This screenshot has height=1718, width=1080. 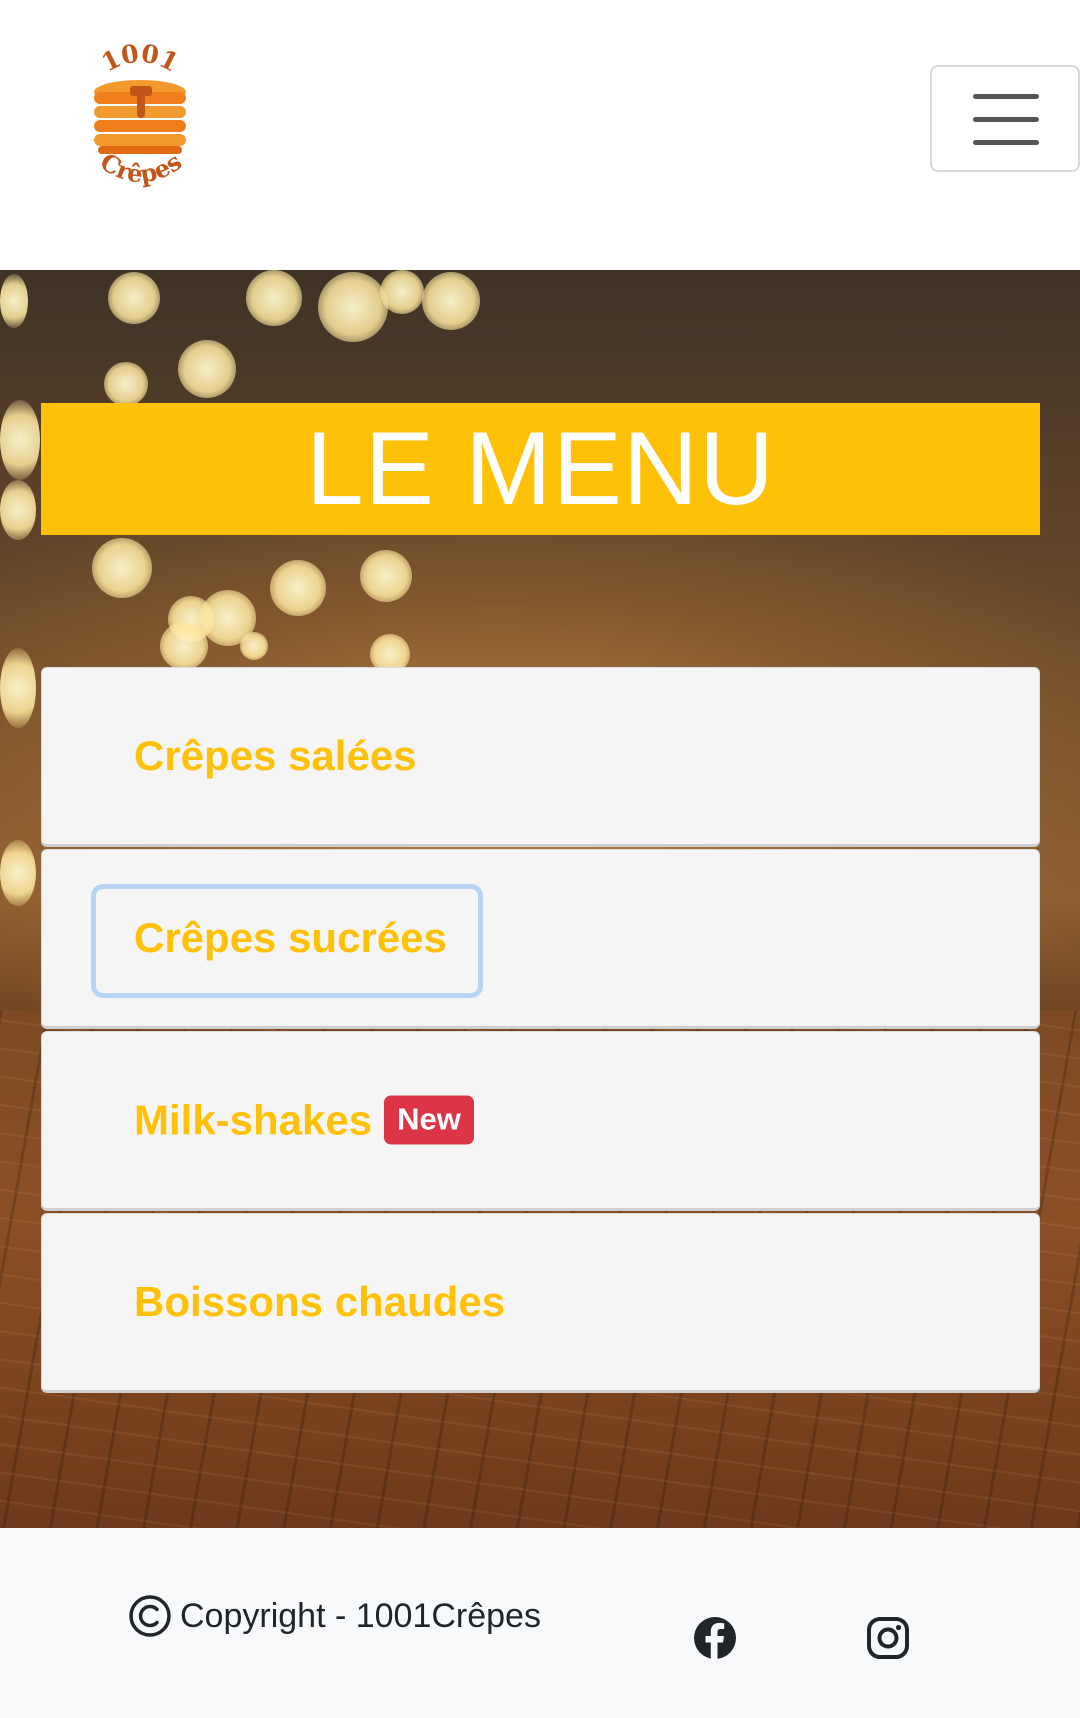 I want to click on instagram-link, so click(x=888, y=1638).